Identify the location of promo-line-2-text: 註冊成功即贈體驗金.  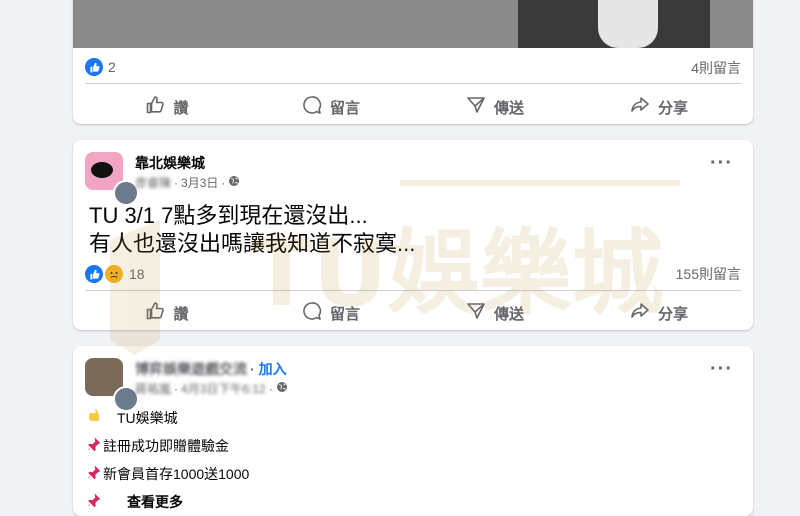
(166, 446).